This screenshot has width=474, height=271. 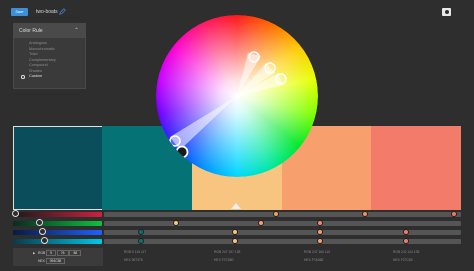 I want to click on slider-row-blue, so click(x=237, y=231).